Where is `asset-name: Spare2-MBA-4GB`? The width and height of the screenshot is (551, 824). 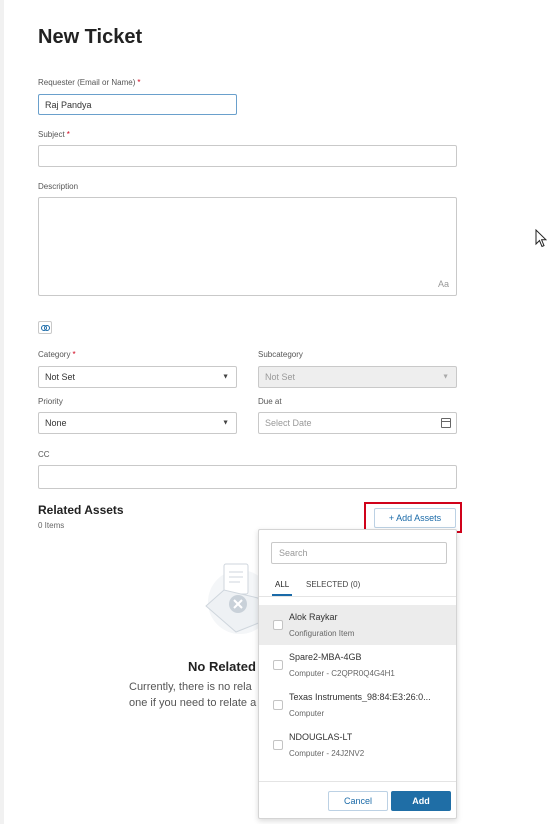
asset-name: Spare2-MBA-4GB is located at coordinates (325, 657).